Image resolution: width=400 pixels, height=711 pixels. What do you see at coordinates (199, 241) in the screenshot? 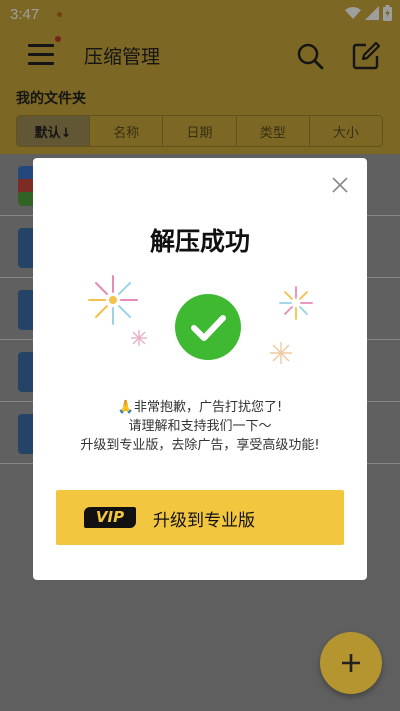
I see `dialog-title: 解压成功` at bounding box center [199, 241].